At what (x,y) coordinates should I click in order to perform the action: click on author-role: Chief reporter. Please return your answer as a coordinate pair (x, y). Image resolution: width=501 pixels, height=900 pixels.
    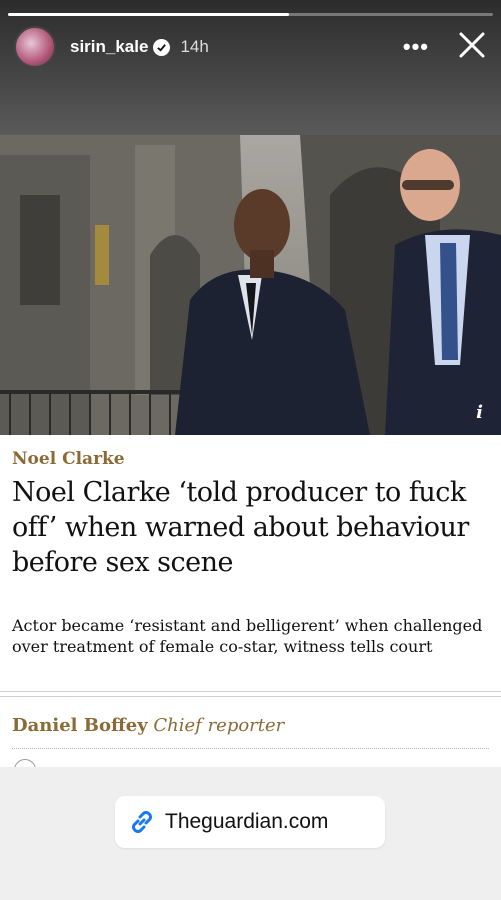
    Looking at the image, I should click on (219, 725).